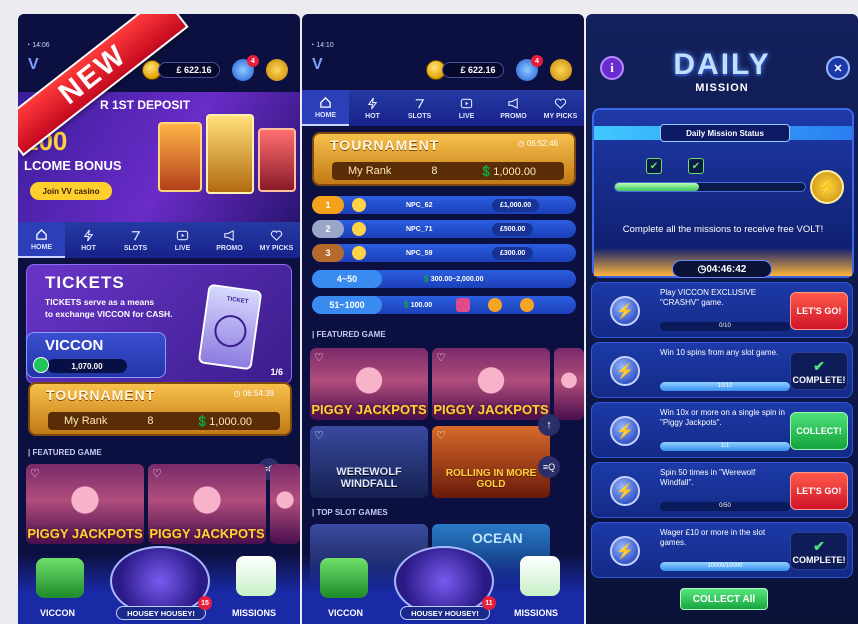 The height and width of the screenshot is (624, 858). What do you see at coordinates (417, 305) in the screenshot?
I see `tier-prize: 💲100.00` at bounding box center [417, 305].